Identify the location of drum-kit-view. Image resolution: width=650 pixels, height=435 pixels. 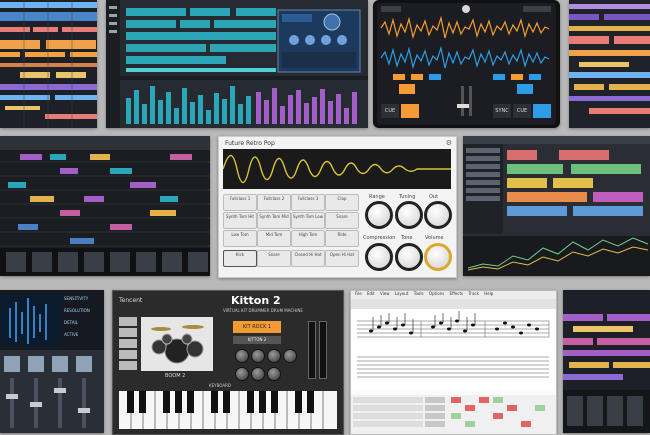
(177, 344).